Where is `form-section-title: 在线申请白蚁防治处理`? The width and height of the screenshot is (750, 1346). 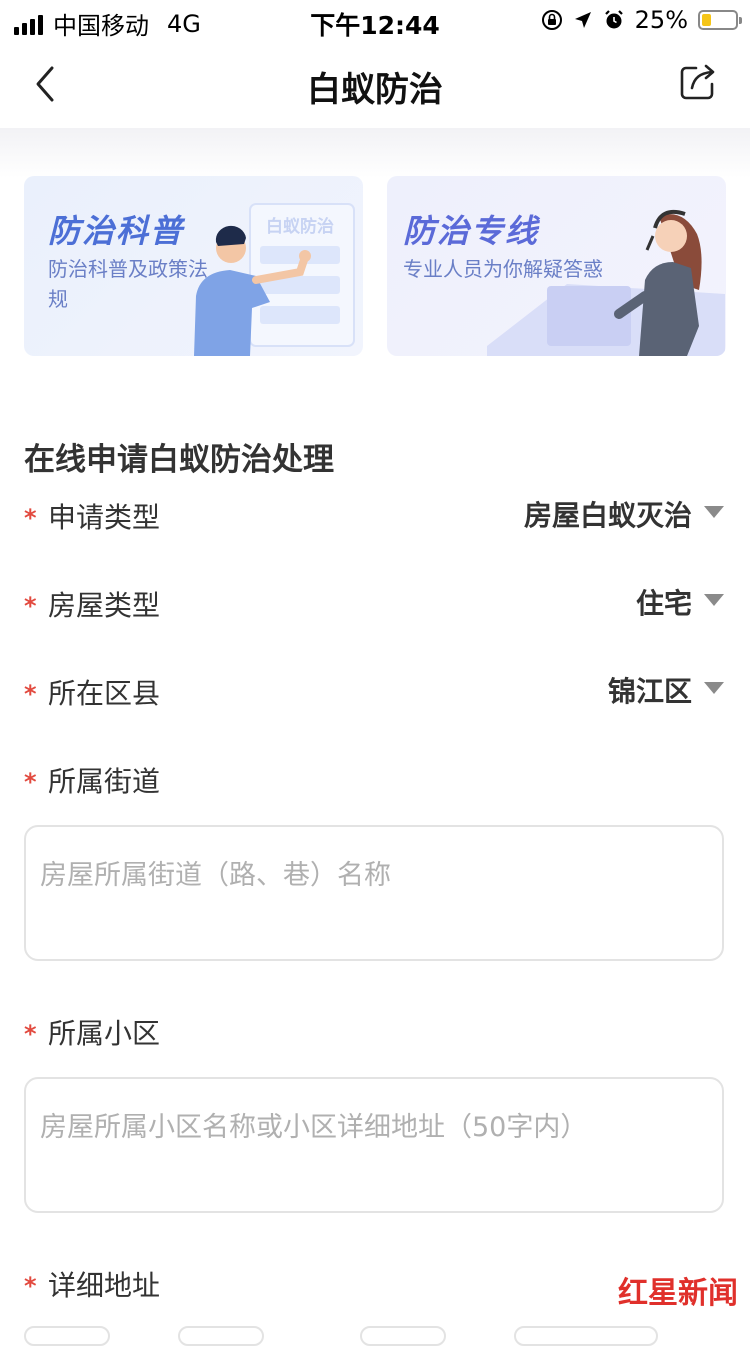
form-section-title: 在线申请白蚁防治处理 is located at coordinates (179, 460).